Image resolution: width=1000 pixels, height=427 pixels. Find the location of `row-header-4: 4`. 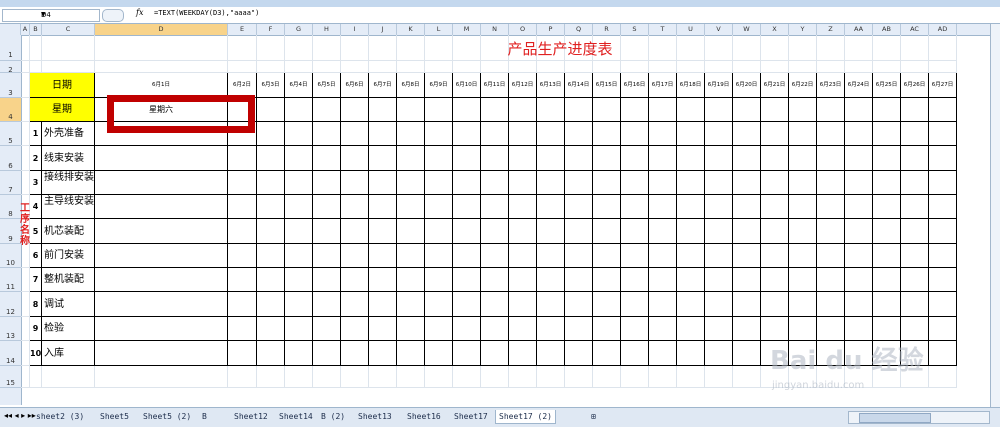

row-header-4: 4 is located at coordinates (10, 110).